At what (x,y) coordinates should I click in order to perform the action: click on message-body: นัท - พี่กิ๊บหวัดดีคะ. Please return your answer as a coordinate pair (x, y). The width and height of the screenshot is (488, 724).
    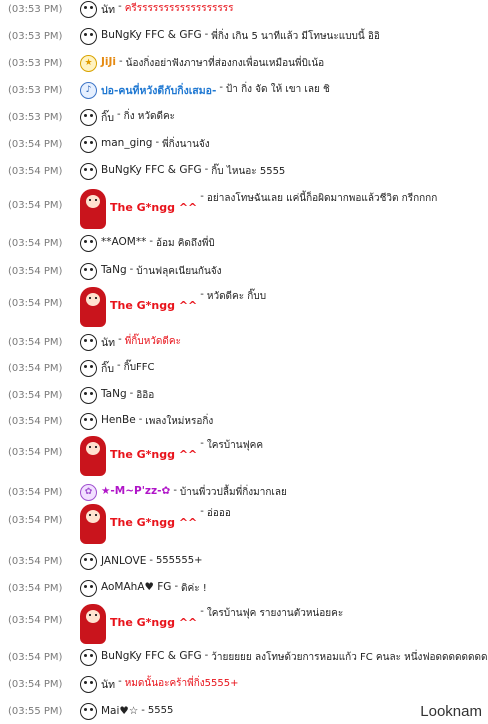
    Looking at the image, I should click on (141, 342).